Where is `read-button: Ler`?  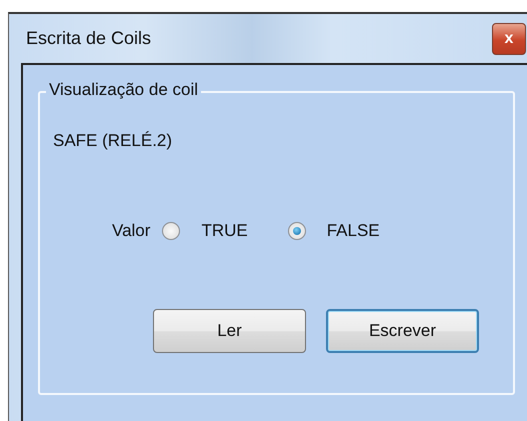
read-button: Ler is located at coordinates (229, 331).